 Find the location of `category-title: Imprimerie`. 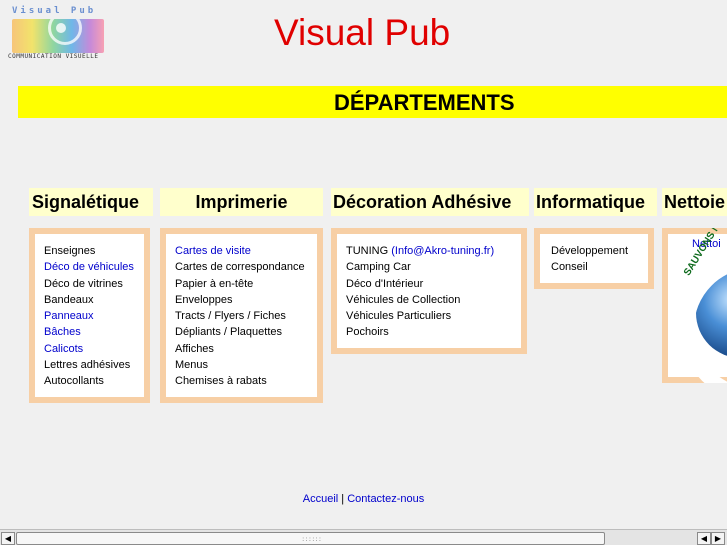

category-title: Imprimerie is located at coordinates (241, 202).